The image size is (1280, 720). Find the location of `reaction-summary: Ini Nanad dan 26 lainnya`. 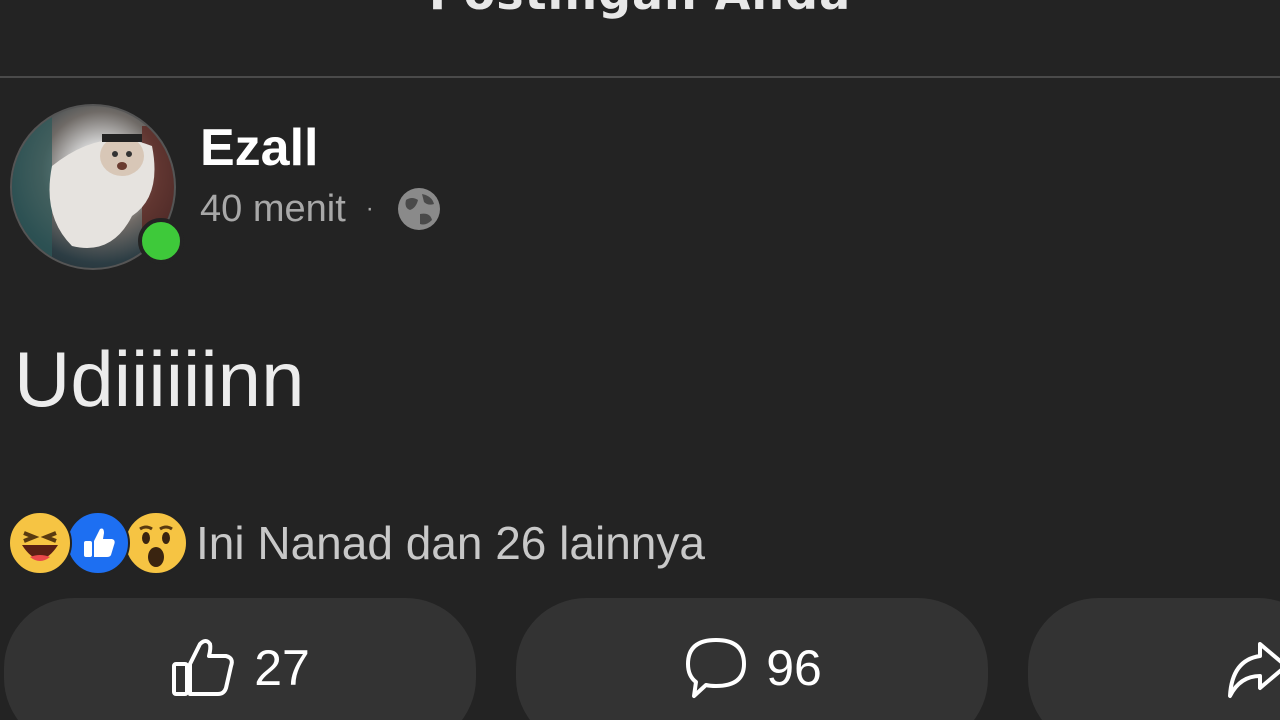

reaction-summary: Ini Nanad dan 26 lainnya is located at coordinates (450, 543).